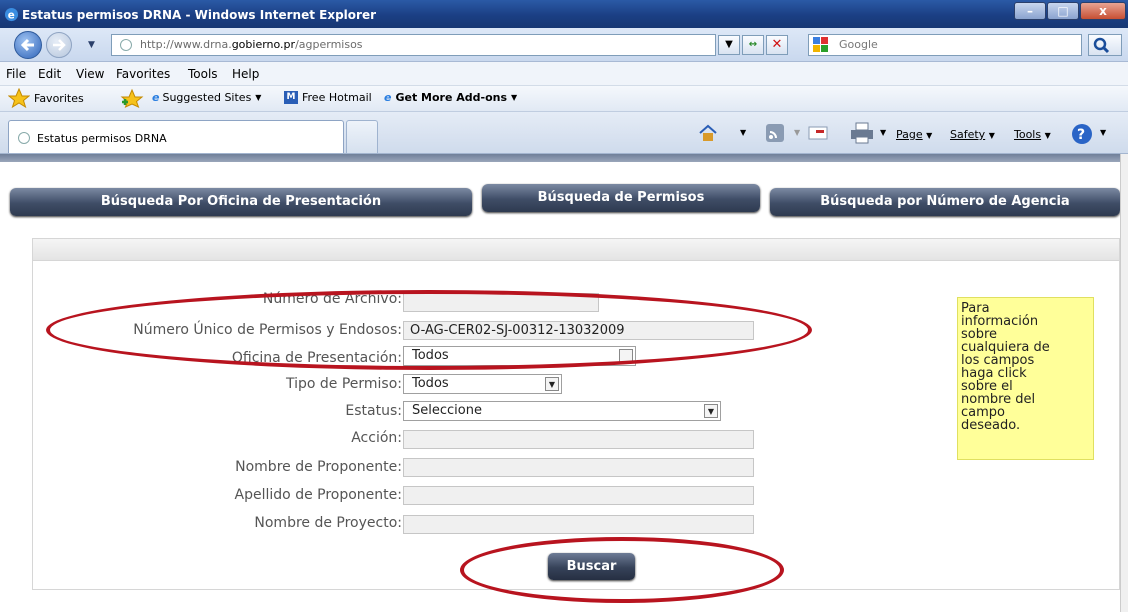 This screenshot has height=612, width=1128. I want to click on favorites-button: Favorites, so click(46, 98).